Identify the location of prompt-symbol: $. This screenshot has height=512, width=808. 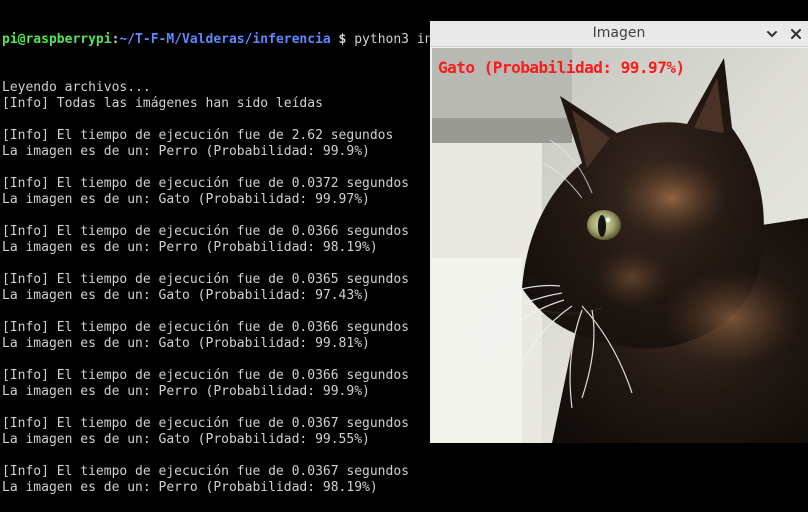
(342, 39).